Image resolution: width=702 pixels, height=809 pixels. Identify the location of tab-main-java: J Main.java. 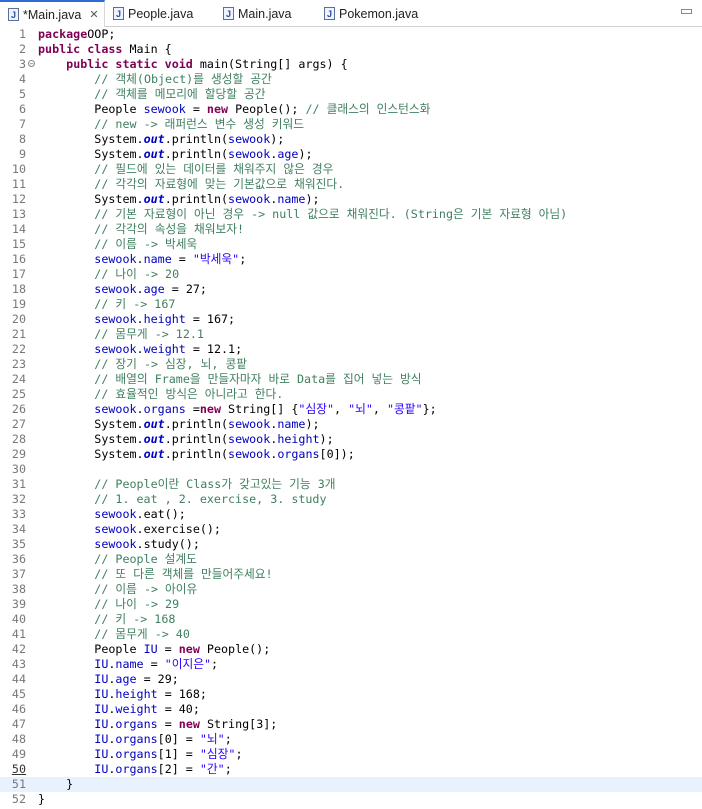
(265, 13).